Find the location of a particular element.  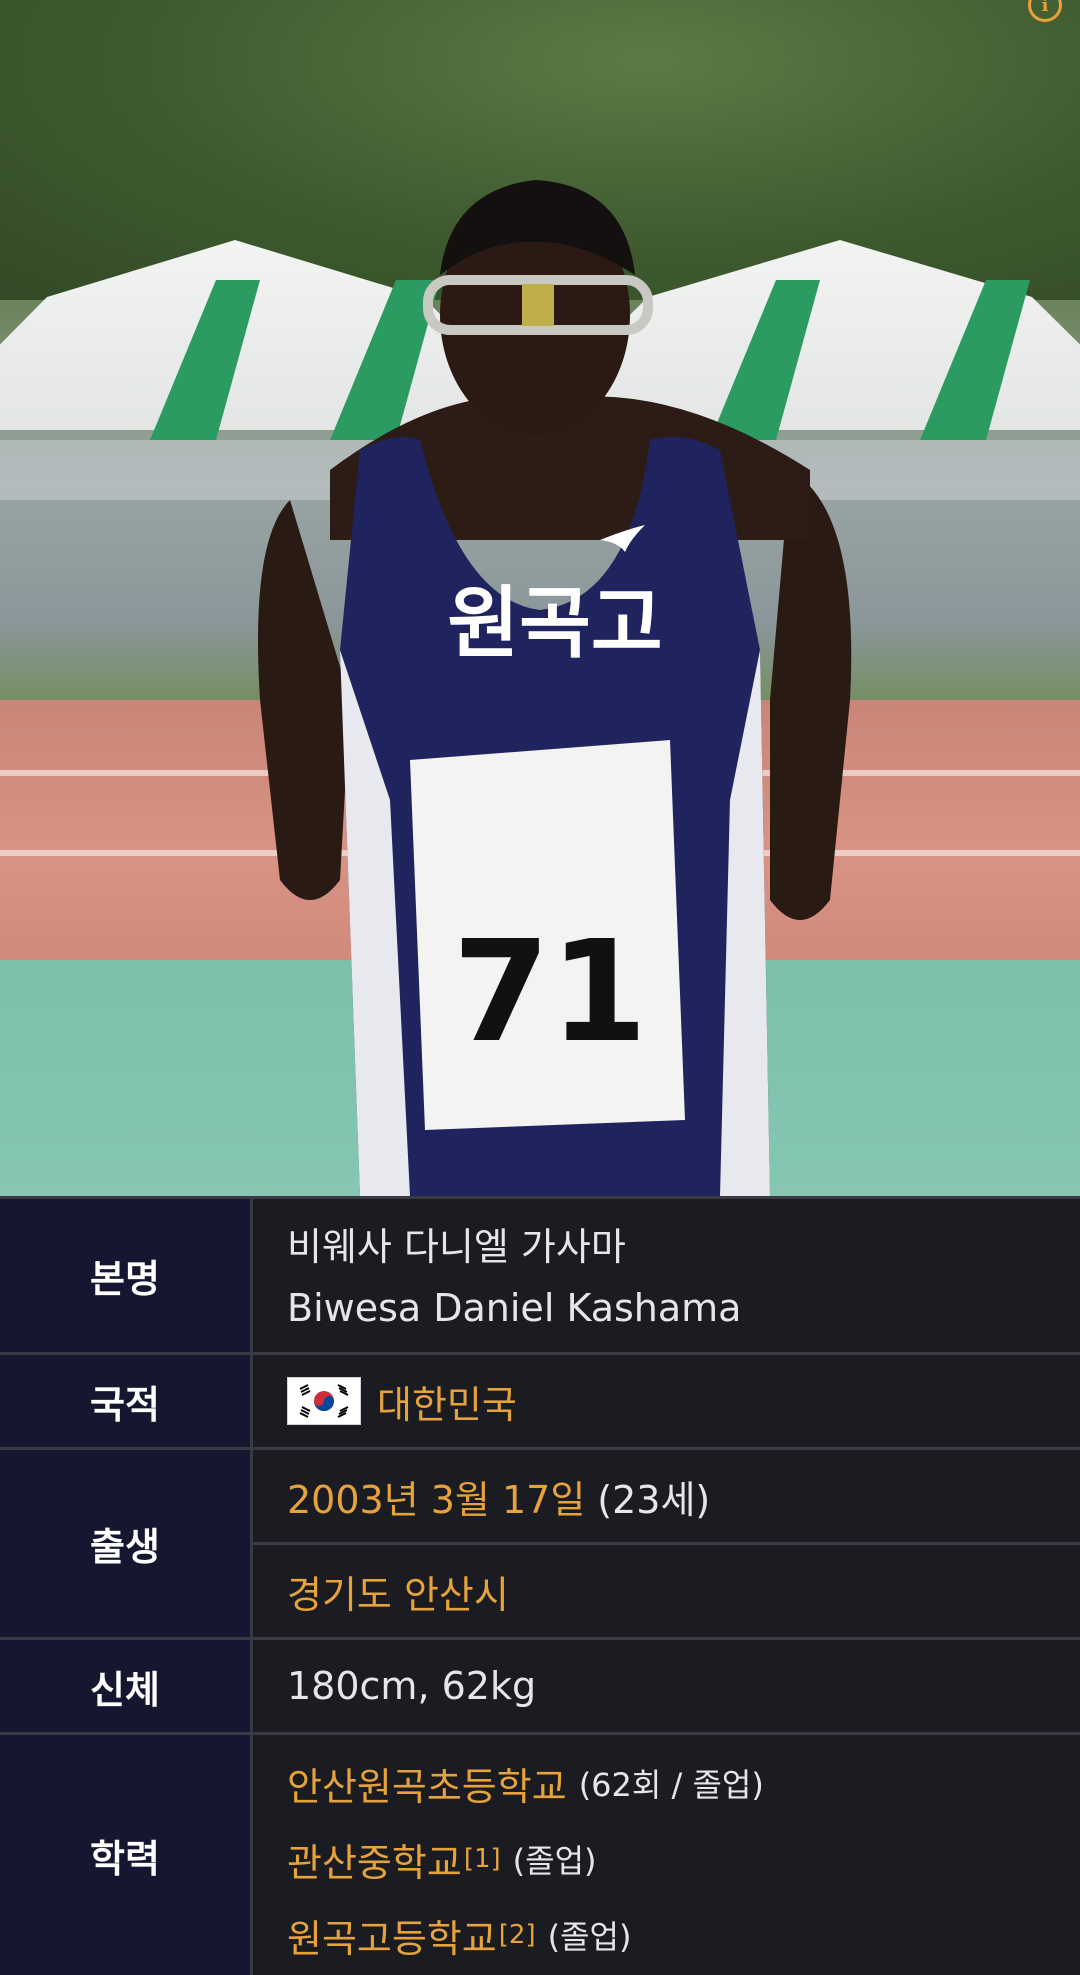

body-row: 신체 180cm, 62kg is located at coordinates (540, 1687).